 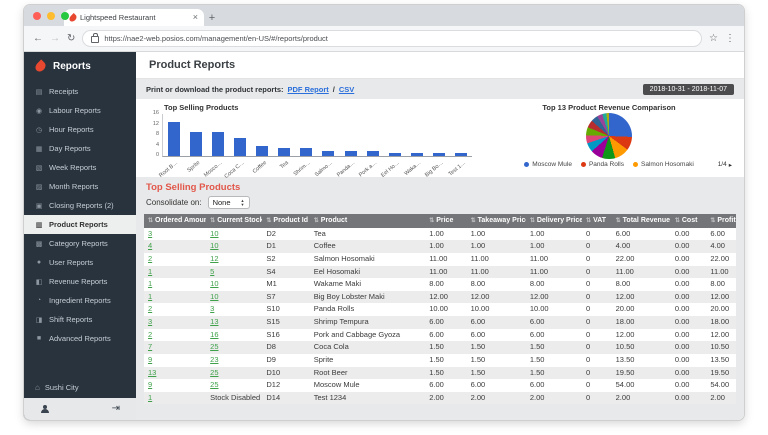 I want to click on tab-close-icon: ×, so click(x=195, y=17).